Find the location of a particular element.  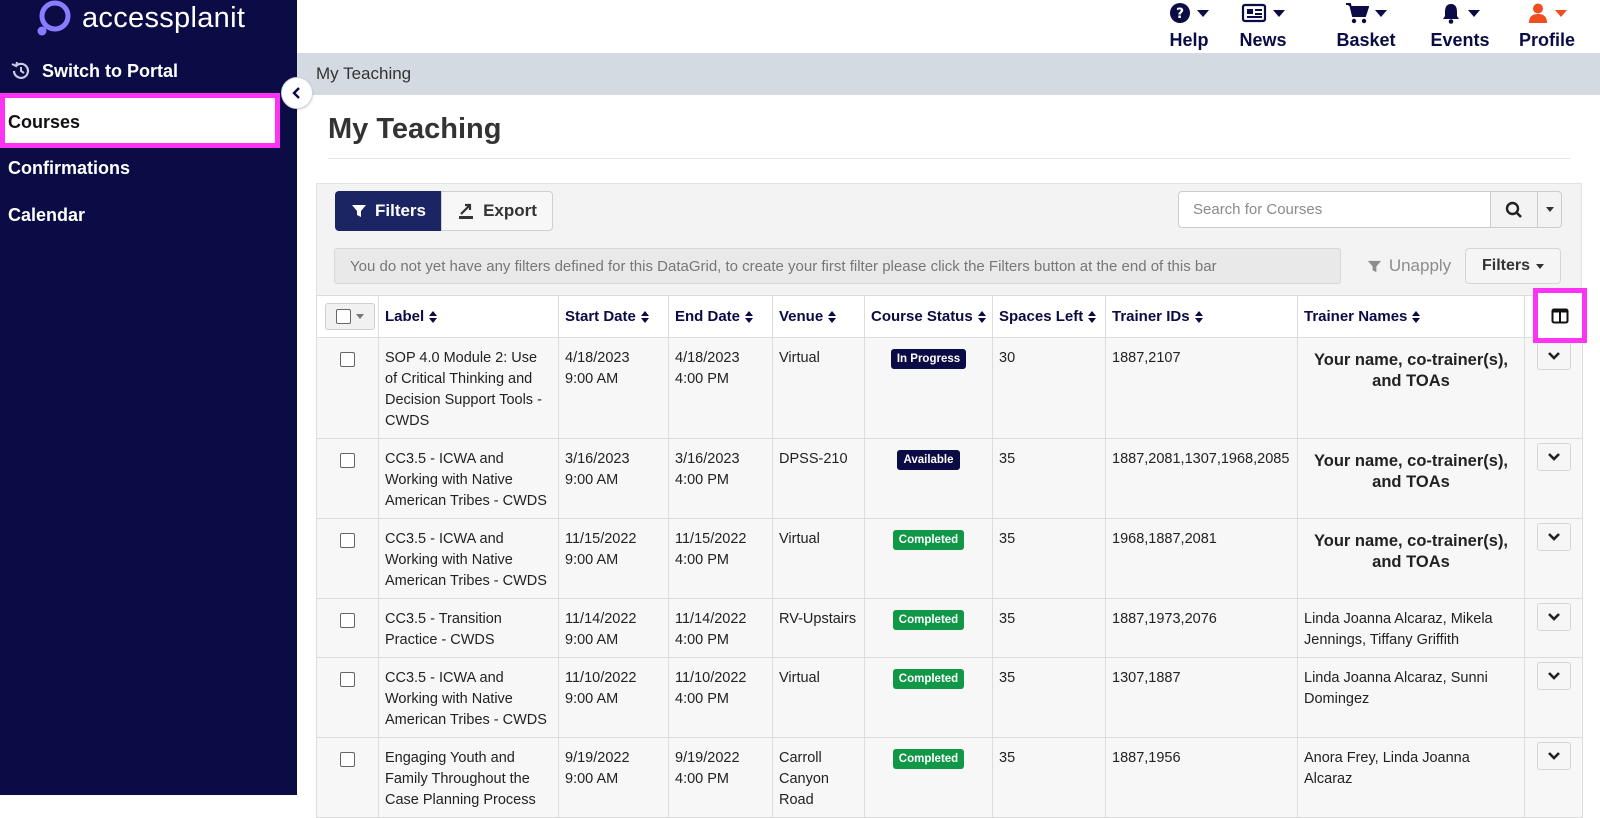

top-navigation: ? Help News Basket Events Profile is located at coordinates (948, 26).